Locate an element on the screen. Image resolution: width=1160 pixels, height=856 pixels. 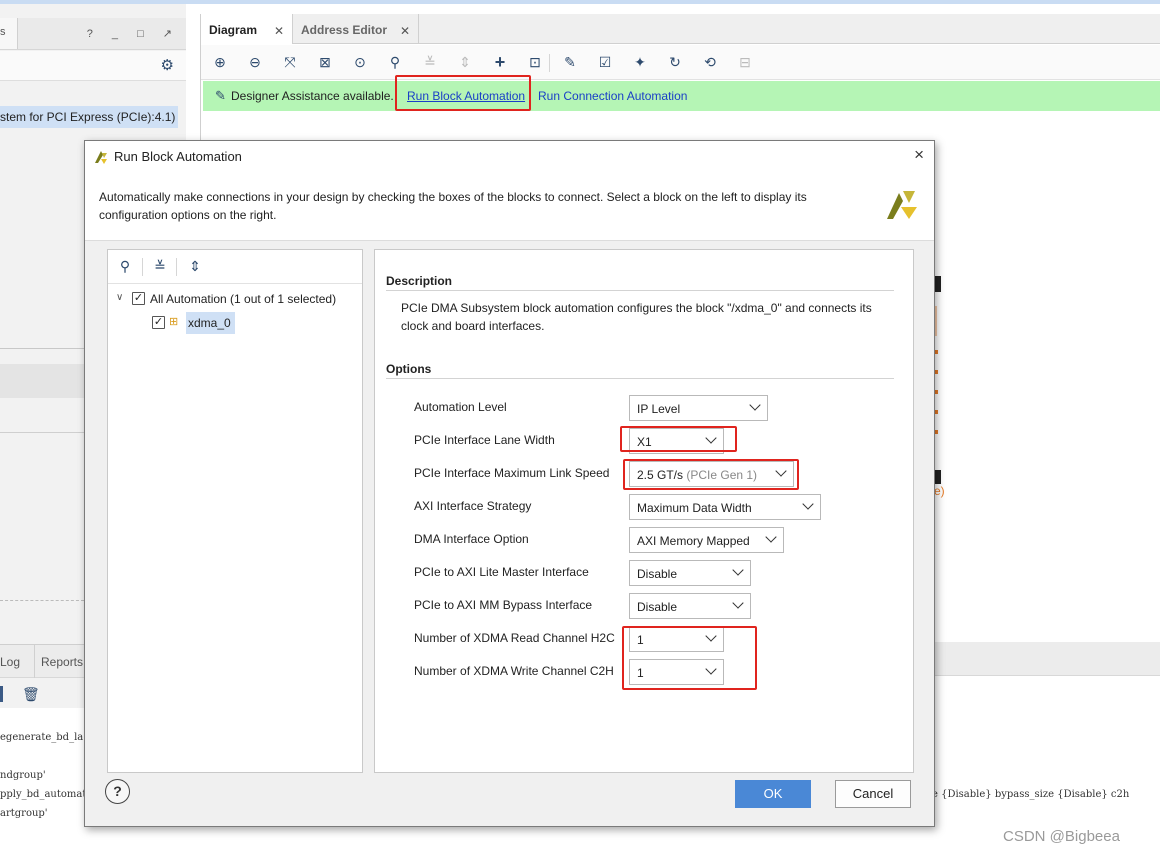
cancel-button: Cancel is located at coordinates (873, 794).